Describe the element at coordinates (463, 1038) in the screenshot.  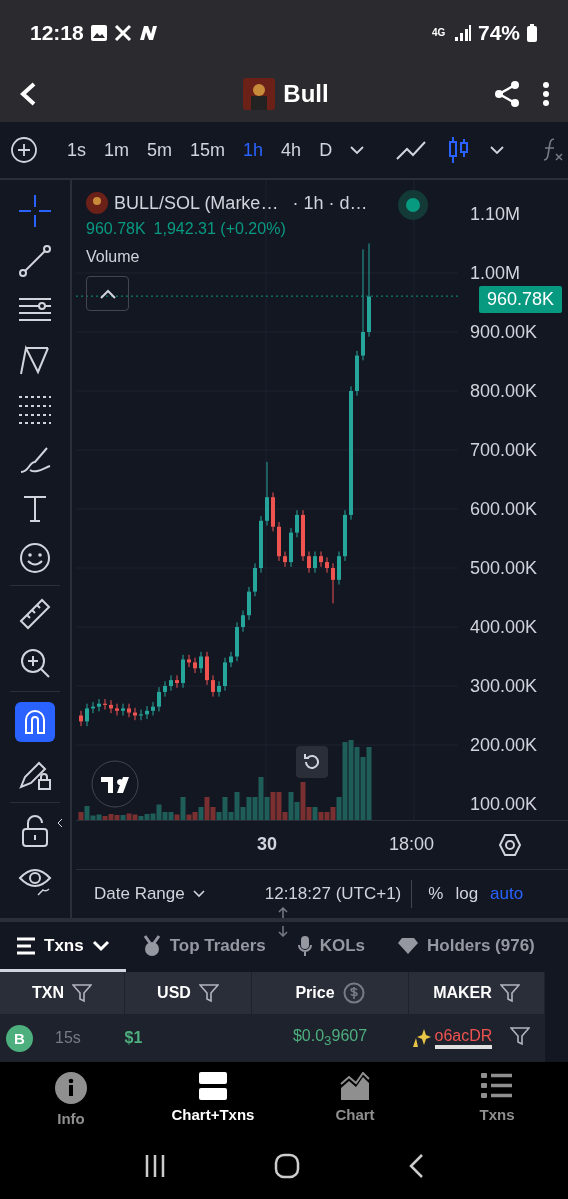
I see `maker-address: o6acDR` at that location.